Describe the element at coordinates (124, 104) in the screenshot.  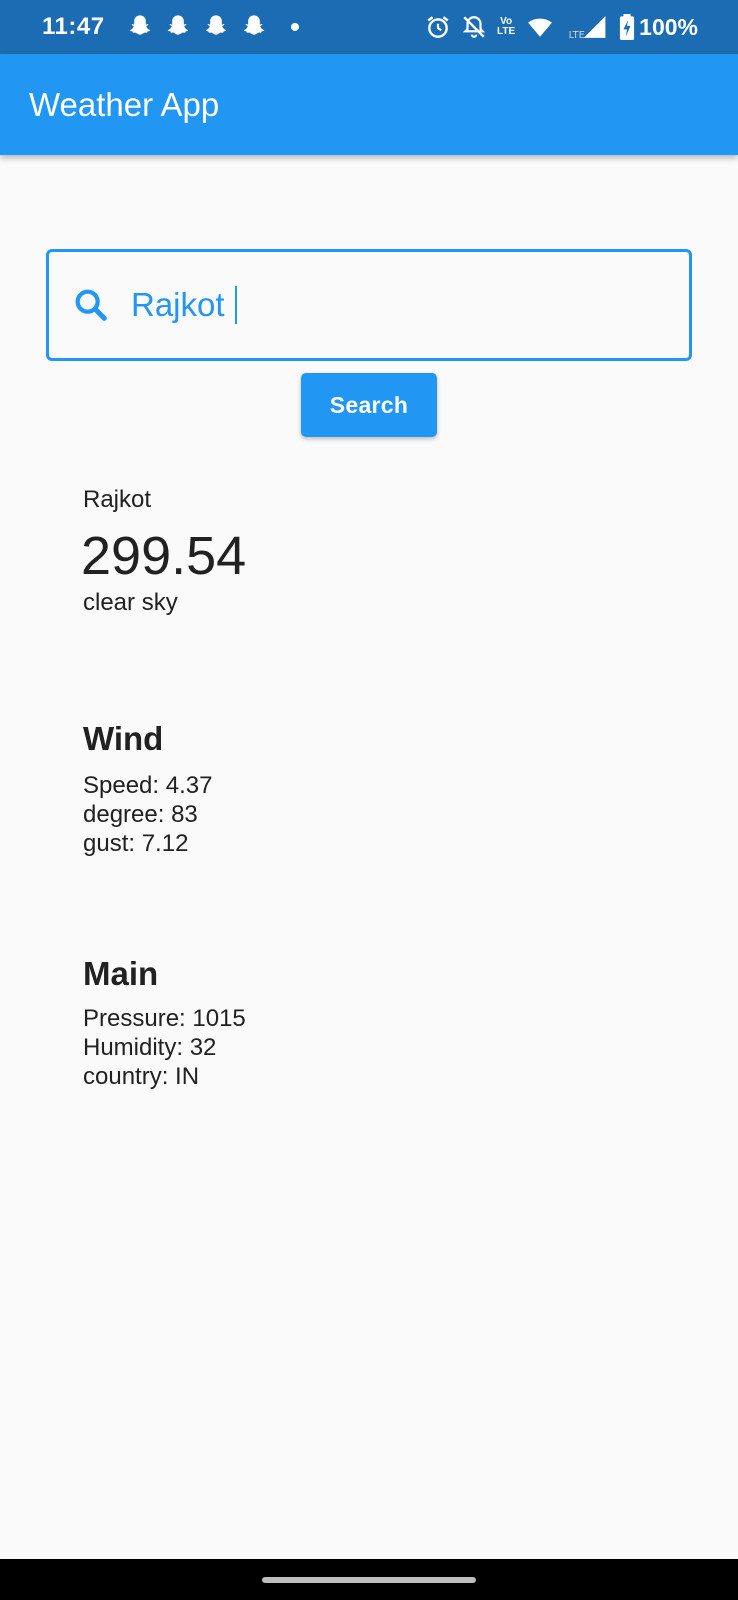
I see `app-title: Weather App` at that location.